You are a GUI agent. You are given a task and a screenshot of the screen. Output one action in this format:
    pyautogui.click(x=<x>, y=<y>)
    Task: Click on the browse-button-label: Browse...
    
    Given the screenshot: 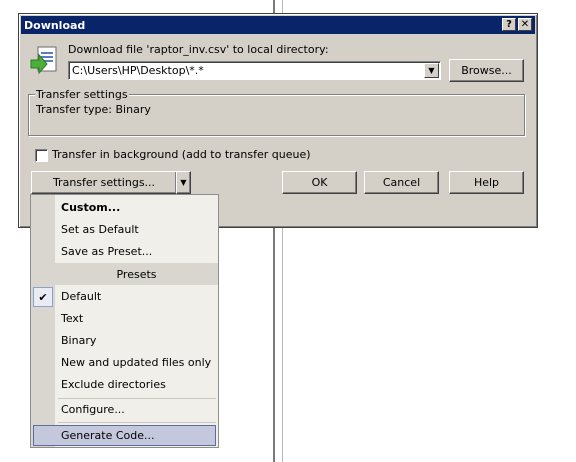 What is the action you would take?
    pyautogui.click(x=486, y=70)
    